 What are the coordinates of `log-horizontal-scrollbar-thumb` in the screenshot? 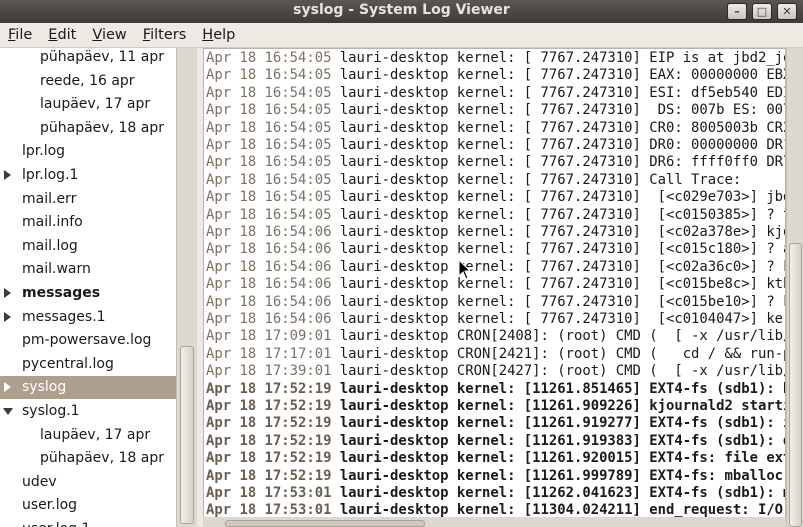 It's located at (325, 523).